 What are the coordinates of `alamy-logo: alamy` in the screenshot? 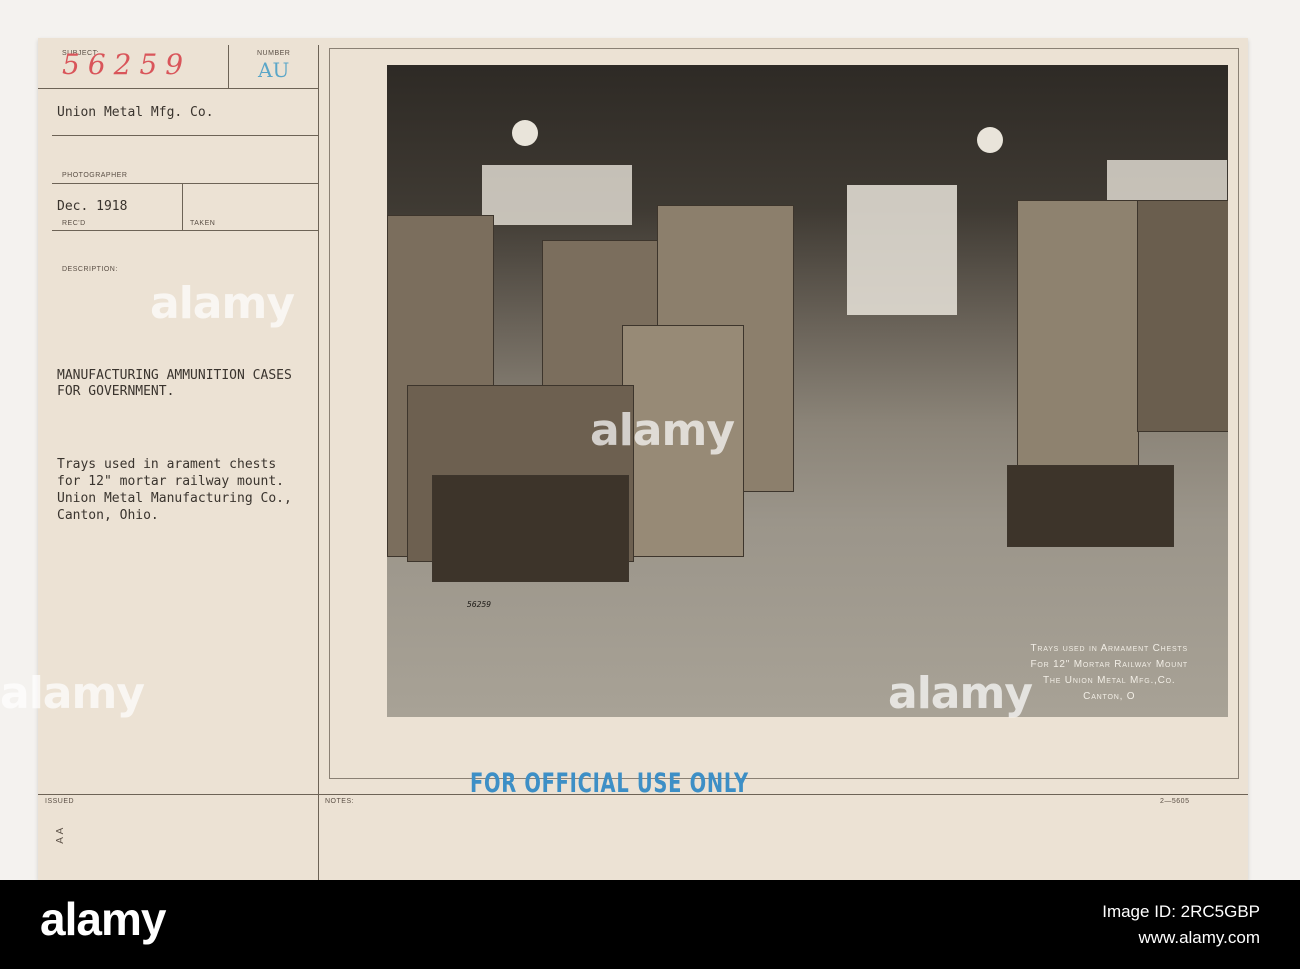 It's located at (103, 919).